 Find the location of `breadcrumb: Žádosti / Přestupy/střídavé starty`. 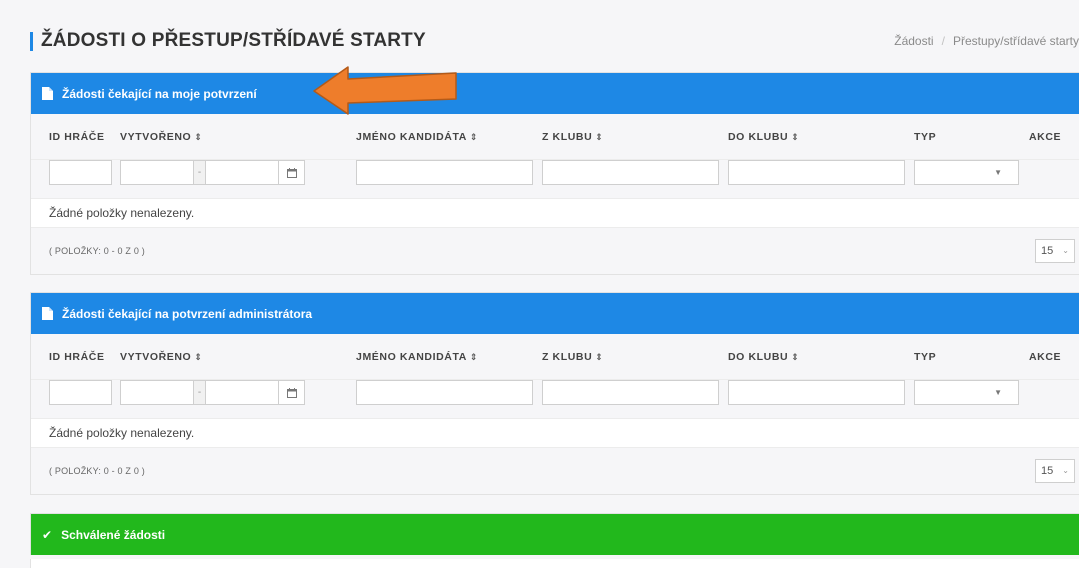

breadcrumb: Žádosti / Přestupy/střídavé starty is located at coordinates (986, 41).